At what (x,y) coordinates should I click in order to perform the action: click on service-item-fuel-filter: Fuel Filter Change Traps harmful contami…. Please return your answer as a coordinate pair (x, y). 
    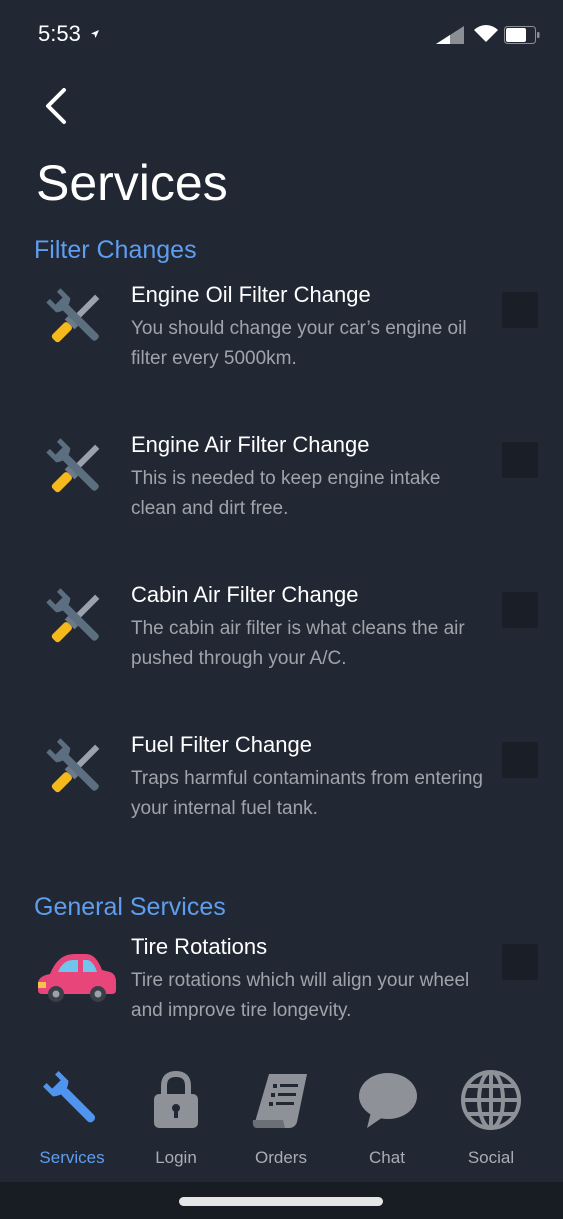
    Looking at the image, I should click on (281, 787).